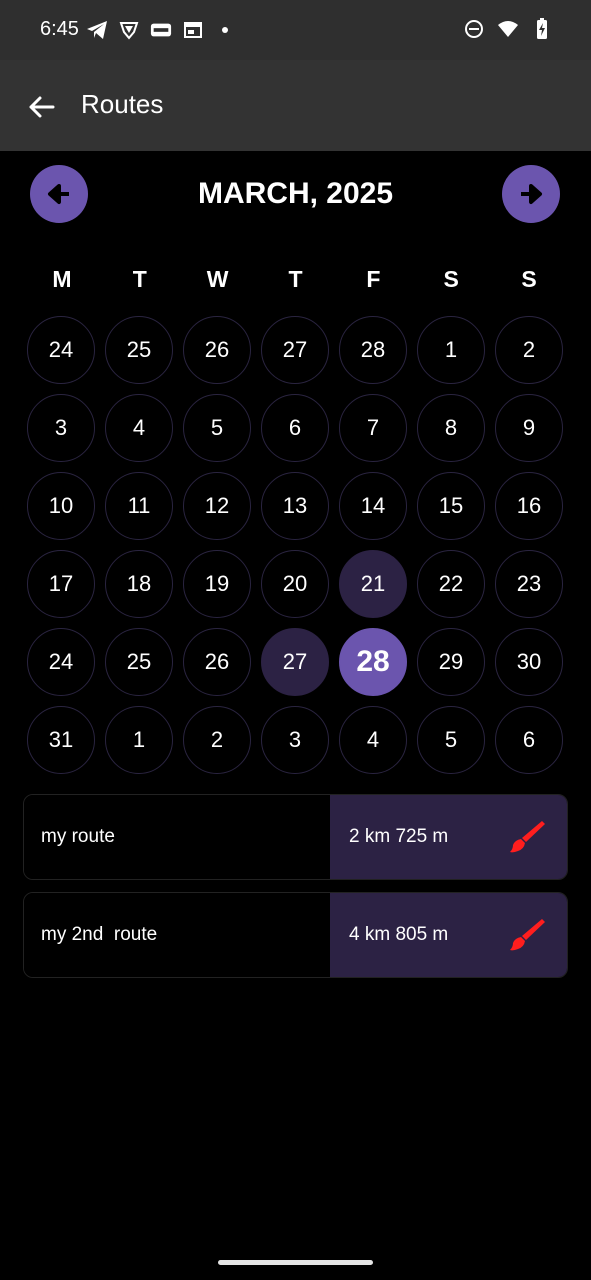 The height and width of the screenshot is (1280, 591). Describe the element at coordinates (217, 279) in the screenshot. I see `weekday-label: W` at that location.